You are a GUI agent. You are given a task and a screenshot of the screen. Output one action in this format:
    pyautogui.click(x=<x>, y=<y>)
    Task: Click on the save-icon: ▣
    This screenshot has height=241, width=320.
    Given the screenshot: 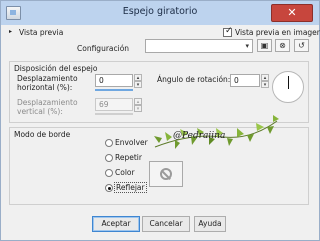 What is the action you would take?
    pyautogui.click(x=264, y=45)
    